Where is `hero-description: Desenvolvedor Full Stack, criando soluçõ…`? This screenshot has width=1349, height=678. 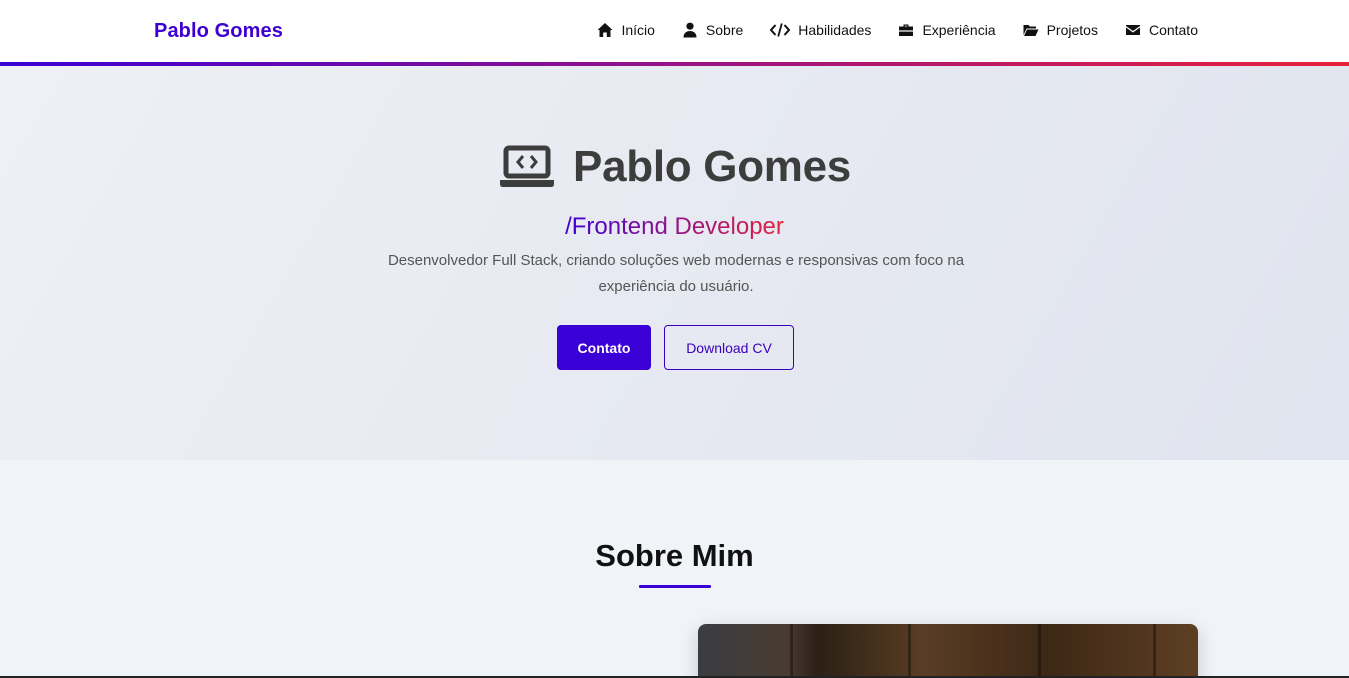 hero-description: Desenvolvedor Full Stack, criando soluçõ… is located at coordinates (676, 273).